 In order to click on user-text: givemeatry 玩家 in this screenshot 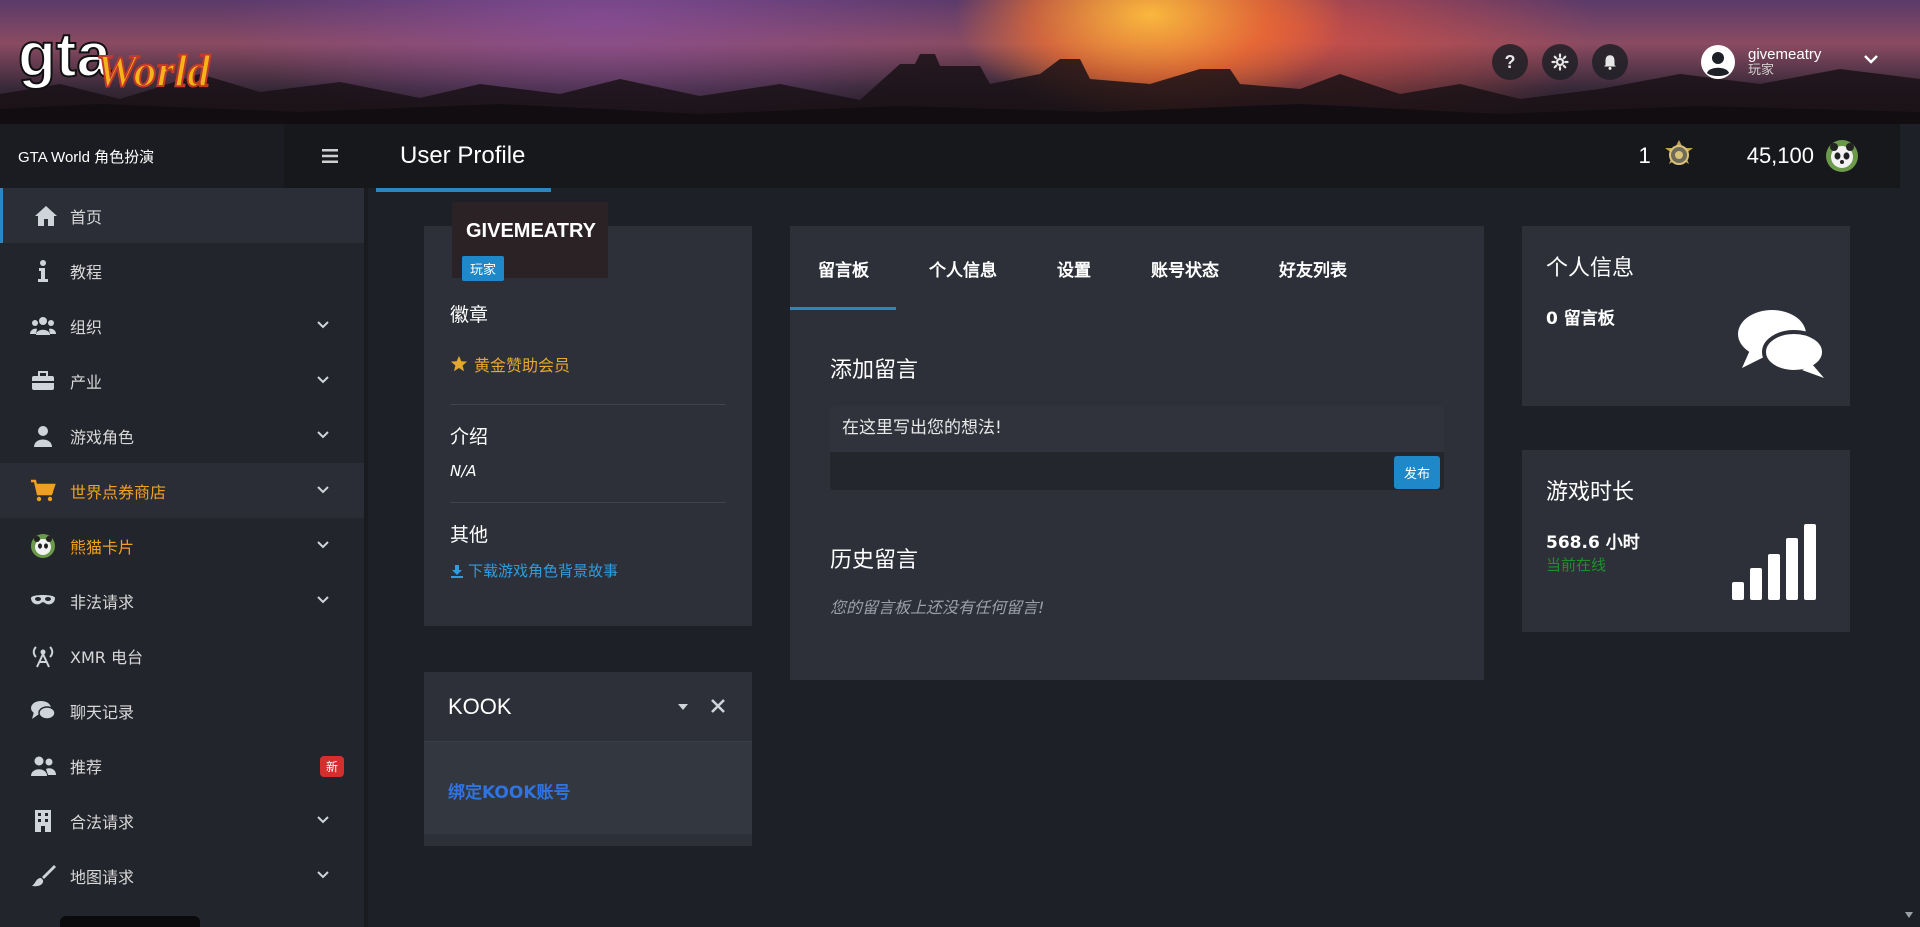, I will do `click(1784, 62)`.